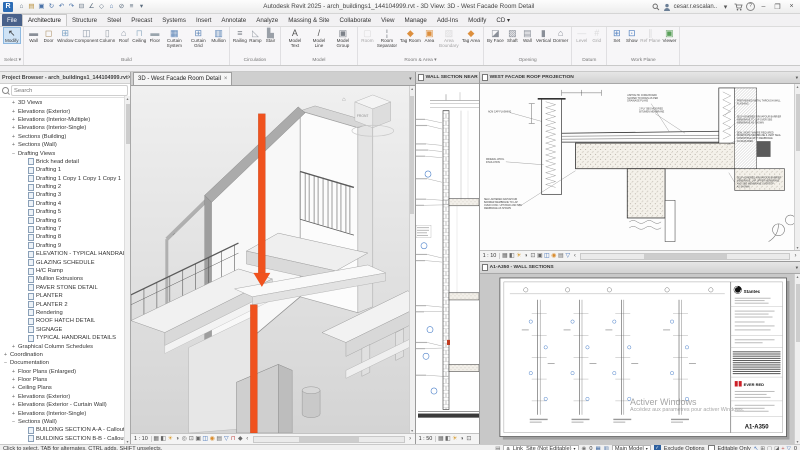 This screenshot has height=450, width=800. Describe the element at coordinates (429, 35) in the screenshot. I see `area: ▣ Area` at that location.